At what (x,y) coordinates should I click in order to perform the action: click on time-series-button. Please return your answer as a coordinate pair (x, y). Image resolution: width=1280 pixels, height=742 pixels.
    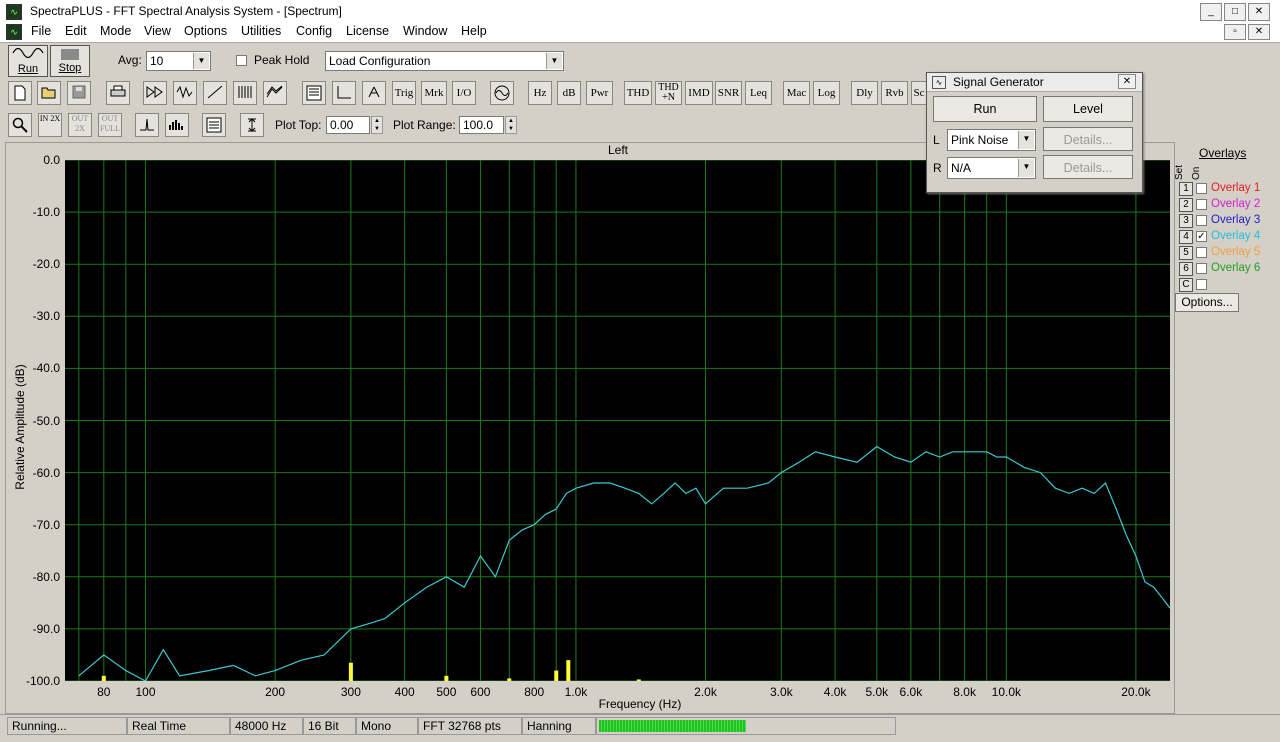
    Looking at the image, I should click on (185, 93).